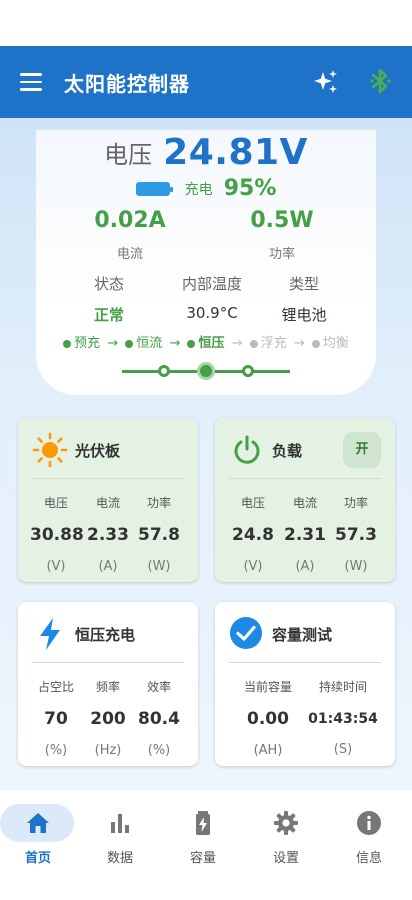 The image size is (412, 900). What do you see at coordinates (302, 635) in the screenshot?
I see `capacity-title: 容量测试` at bounding box center [302, 635].